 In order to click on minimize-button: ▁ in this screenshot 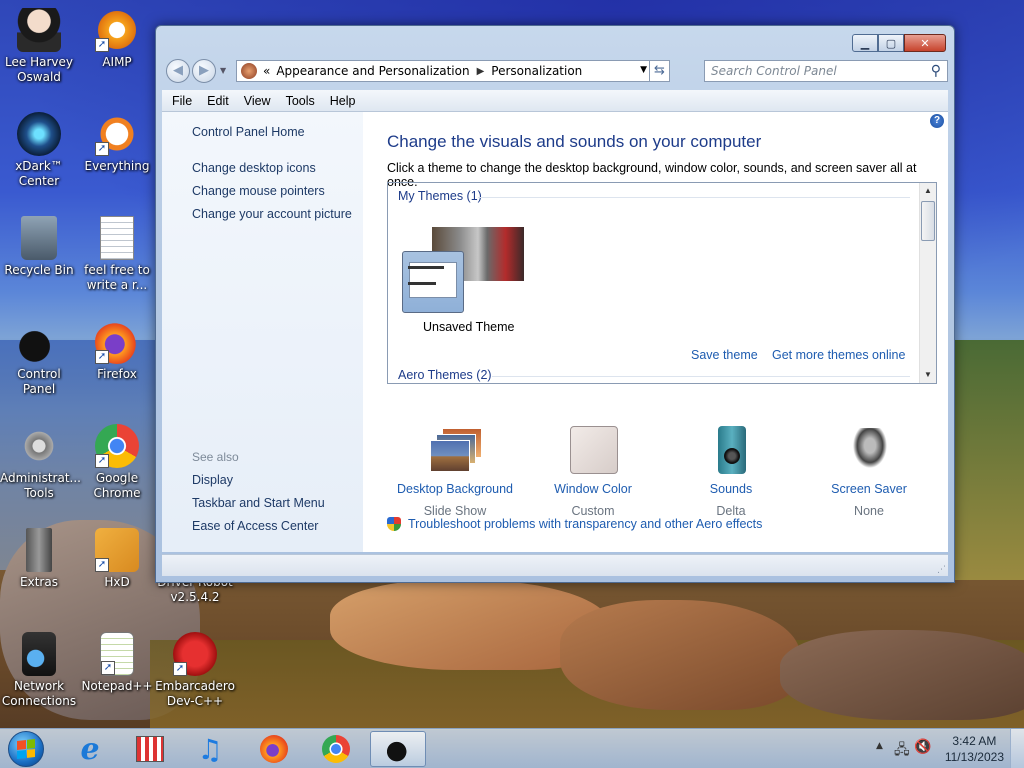, I will do `click(865, 43)`.